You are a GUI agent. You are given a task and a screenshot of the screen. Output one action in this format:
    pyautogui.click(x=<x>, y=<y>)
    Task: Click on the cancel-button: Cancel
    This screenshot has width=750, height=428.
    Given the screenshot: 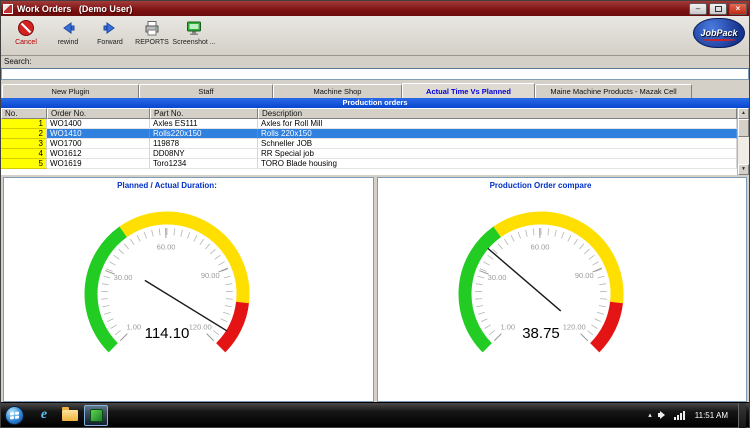 What is the action you would take?
    pyautogui.click(x=26, y=36)
    